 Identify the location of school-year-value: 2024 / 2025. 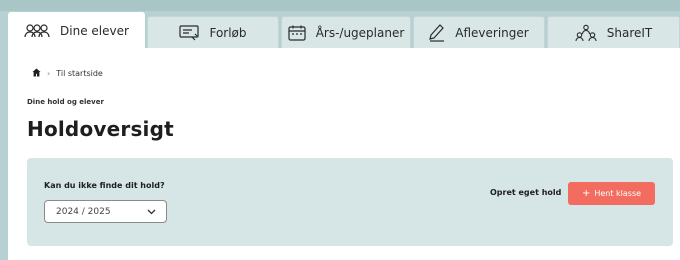
(83, 211).